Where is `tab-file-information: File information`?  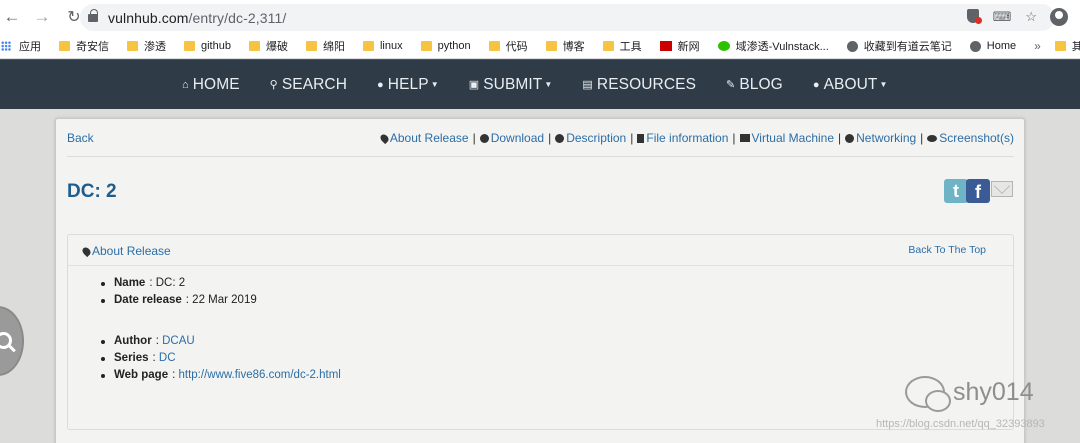 tab-file-information: File information is located at coordinates (682, 138).